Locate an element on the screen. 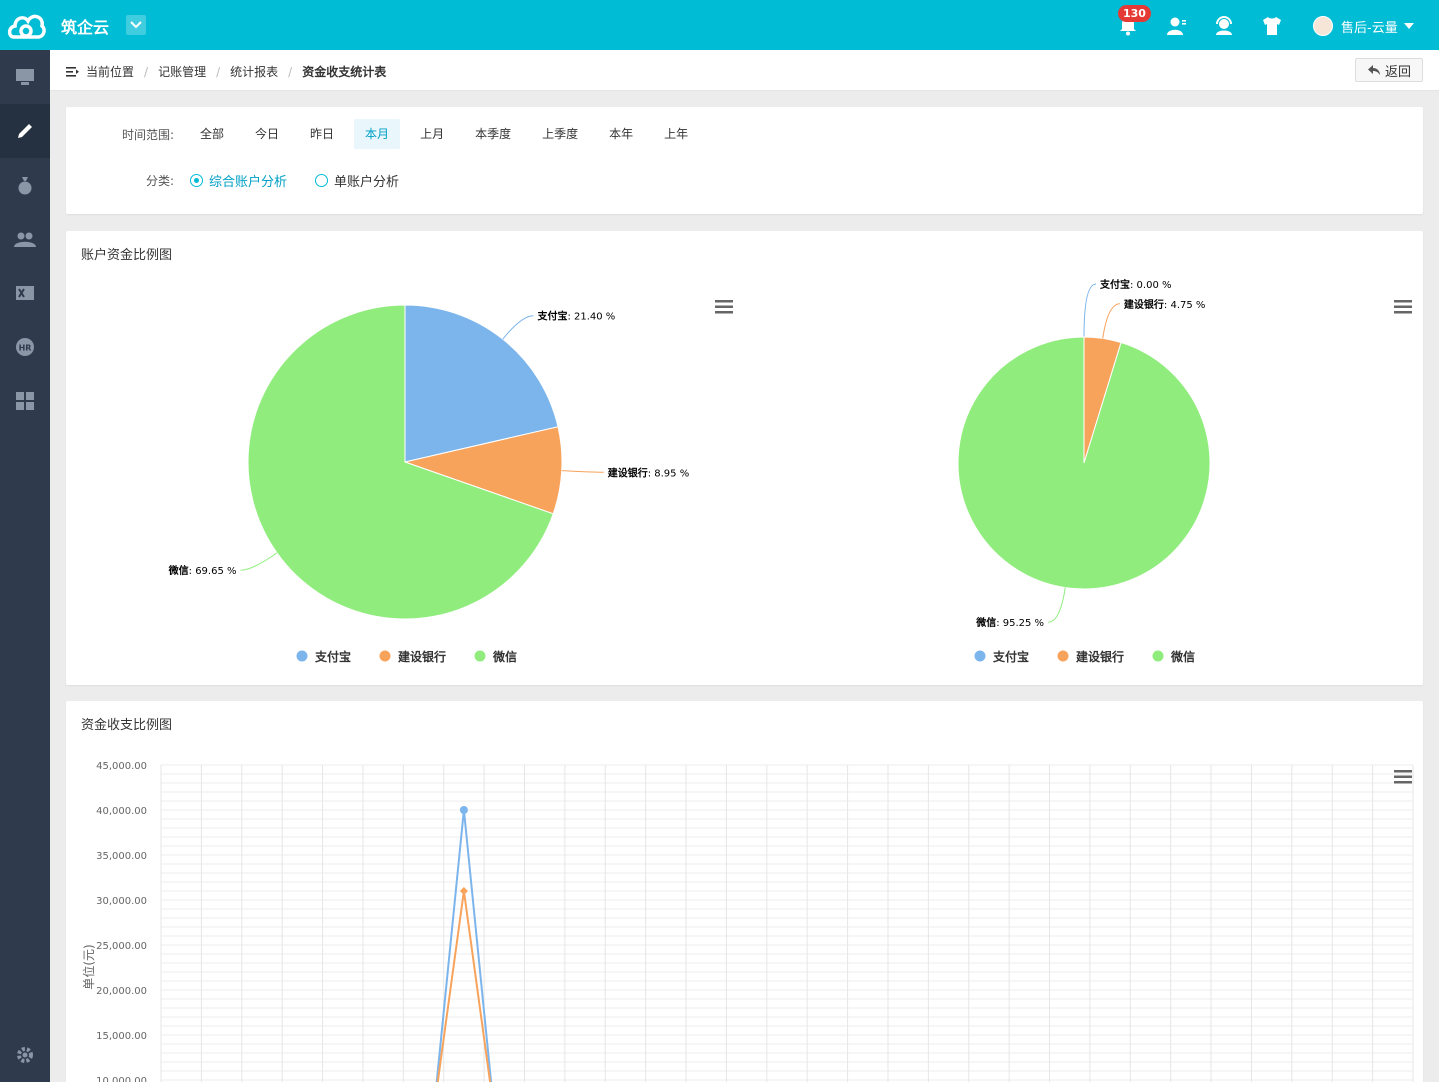 This screenshot has width=1439, height=1082. app-title: 筑企云 is located at coordinates (85, 27).